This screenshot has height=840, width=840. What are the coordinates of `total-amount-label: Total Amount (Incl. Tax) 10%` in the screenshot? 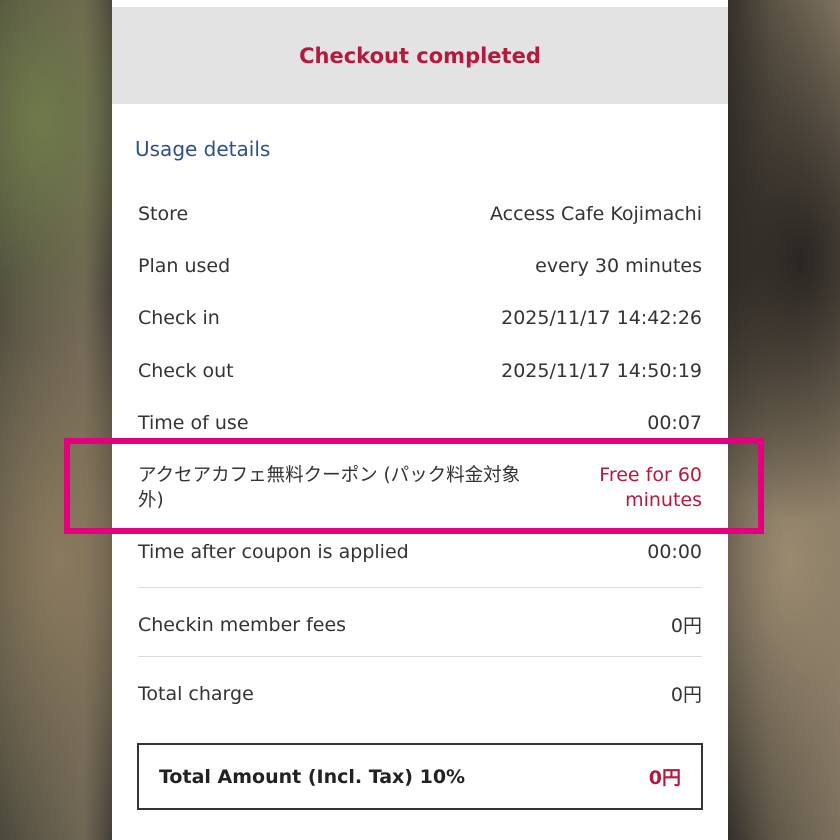 It's located at (312, 776).